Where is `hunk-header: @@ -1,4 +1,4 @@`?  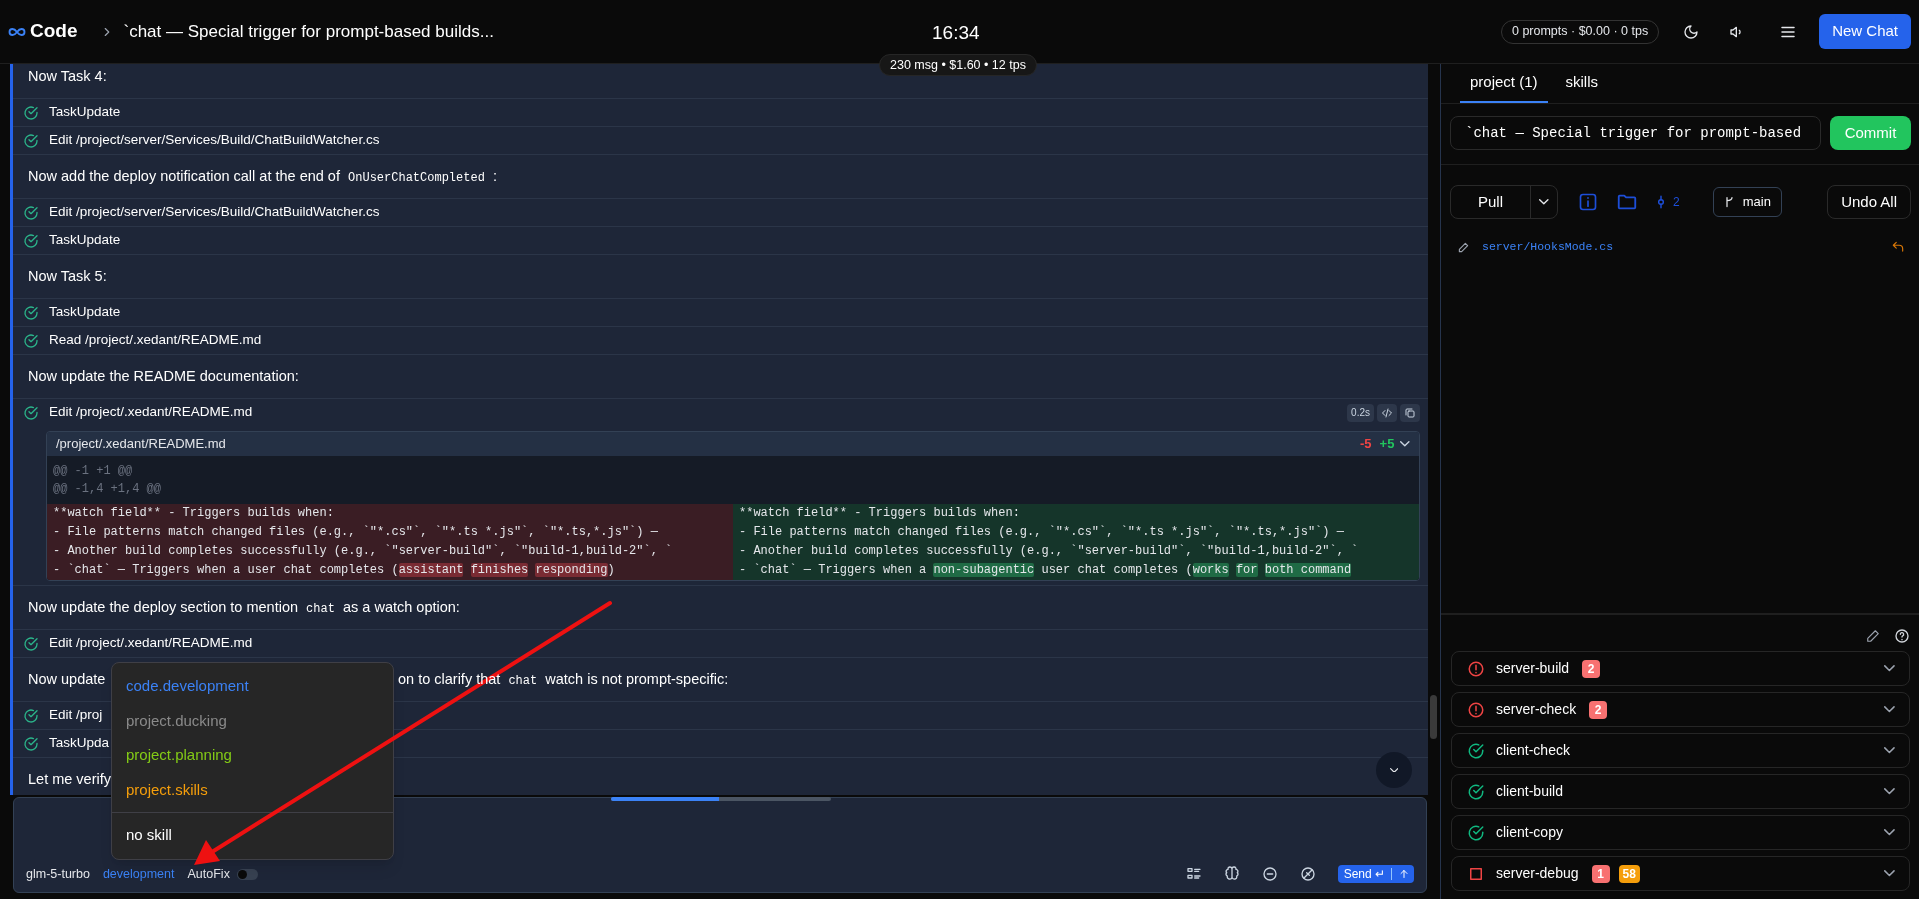 hunk-header: @@ -1,4 +1,4 @@ is located at coordinates (107, 489).